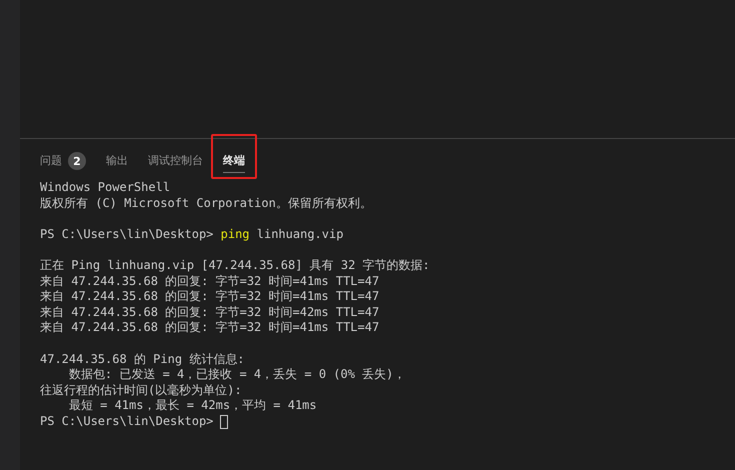  What do you see at coordinates (206, 204) in the screenshot?
I see `terminal-line: 版权所有 (C) Microsoft Corporation。保留所有权利。` at bounding box center [206, 204].